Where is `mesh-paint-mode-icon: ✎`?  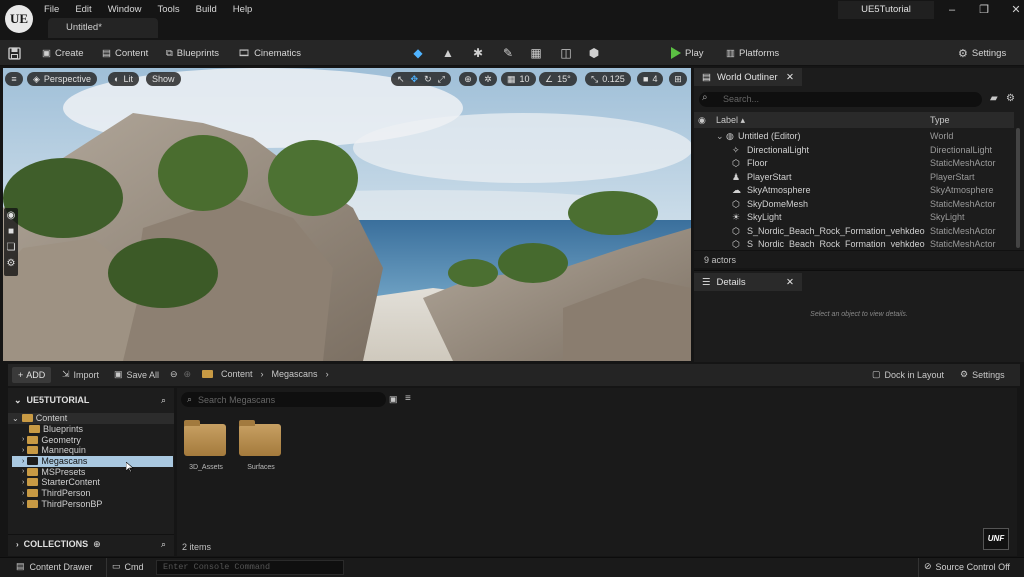 mesh-paint-mode-icon: ✎ is located at coordinates (508, 53).